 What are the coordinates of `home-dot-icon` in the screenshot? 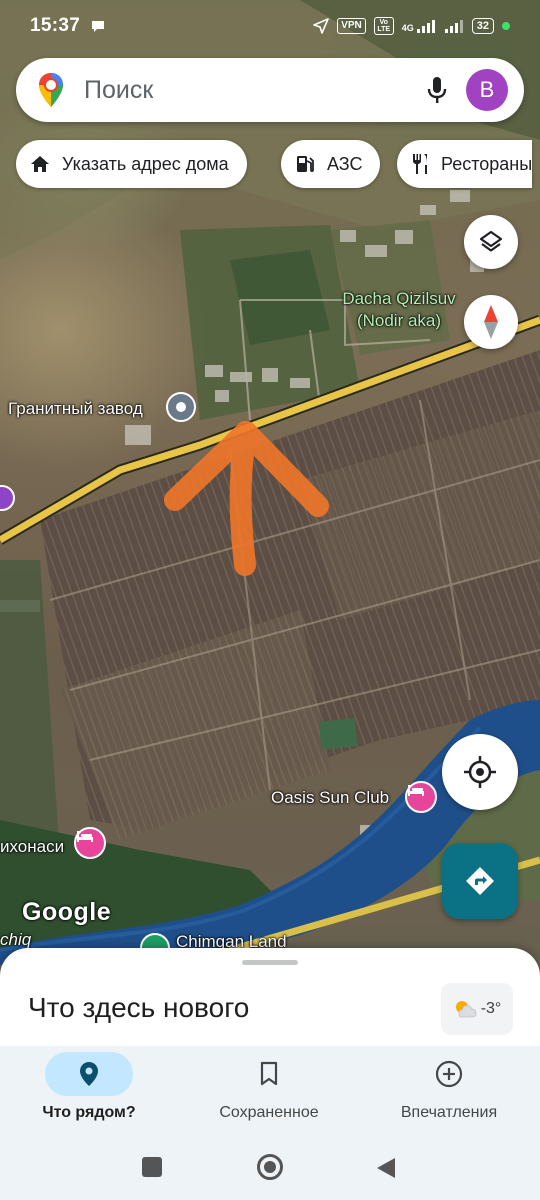 It's located at (270, 1167).